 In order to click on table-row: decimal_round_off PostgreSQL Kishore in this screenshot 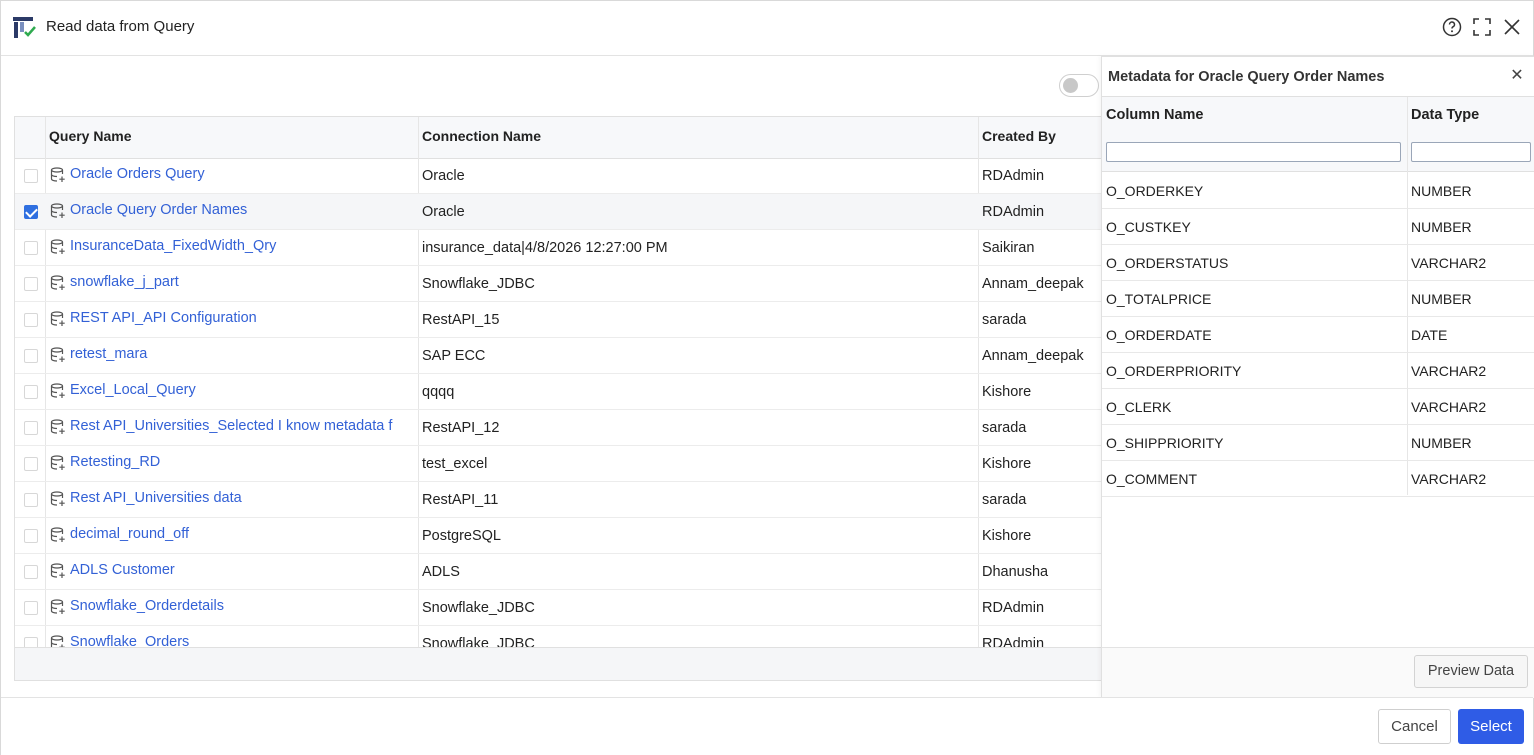, I will do `click(559, 536)`.